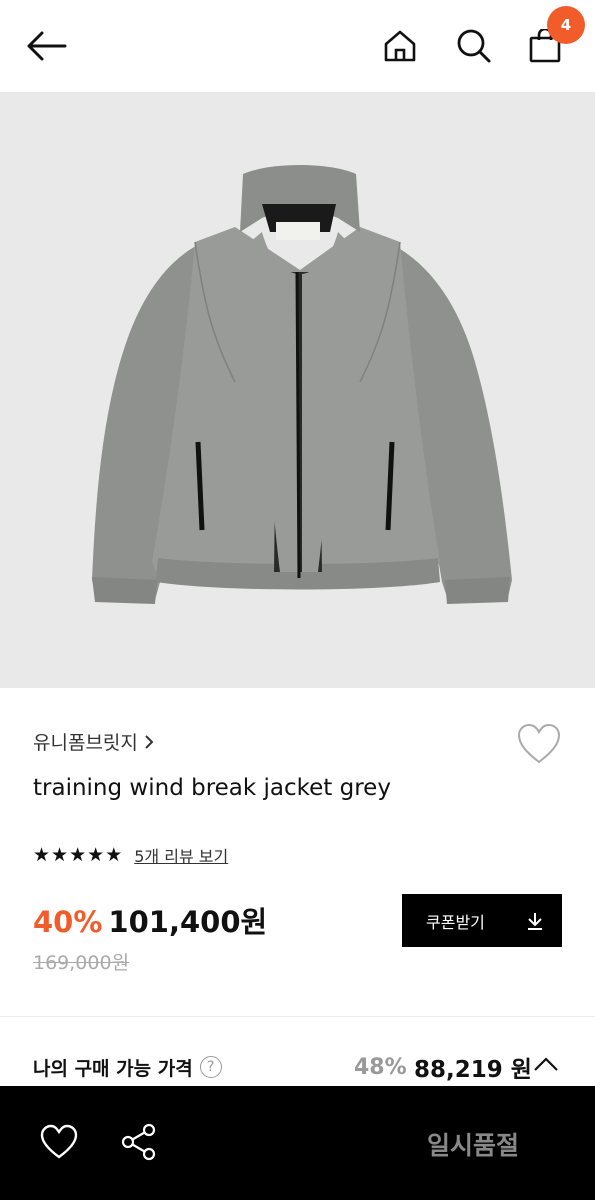 The width and height of the screenshot is (595, 1200). I want to click on rating-row: ★ ★ ★ ★ ★ 5개 리뷰 보기, so click(130, 855).